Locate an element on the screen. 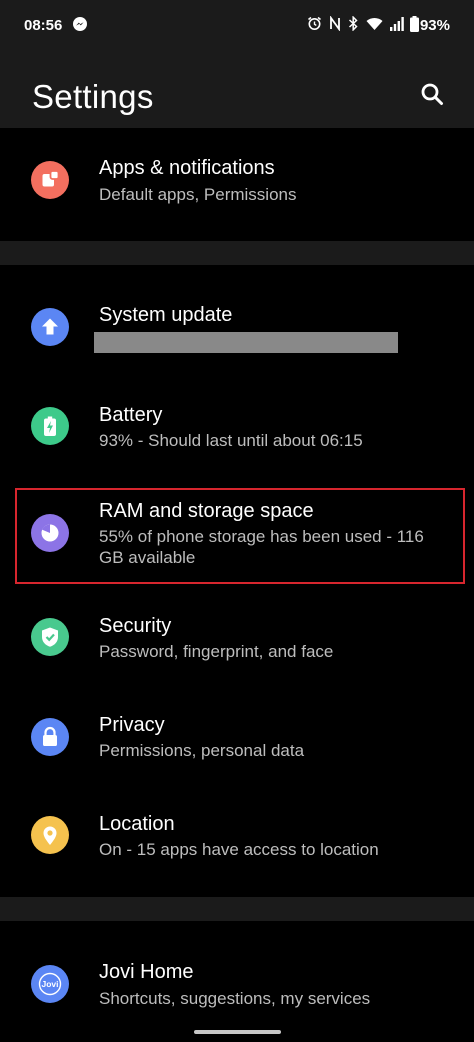 This screenshot has height=1042, width=474. settings-item-security: Security Password, fingerprint, and face is located at coordinates (237, 645).